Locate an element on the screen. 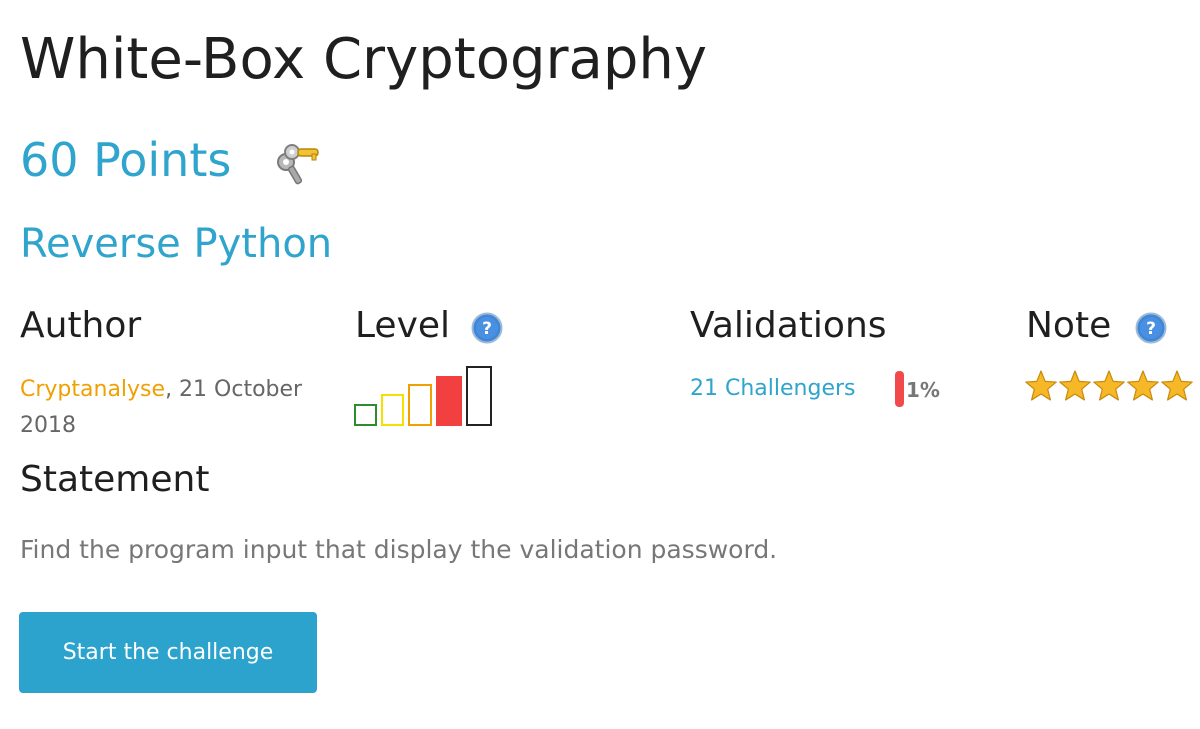  note-help-icon: ? is located at coordinates (1151, 328).